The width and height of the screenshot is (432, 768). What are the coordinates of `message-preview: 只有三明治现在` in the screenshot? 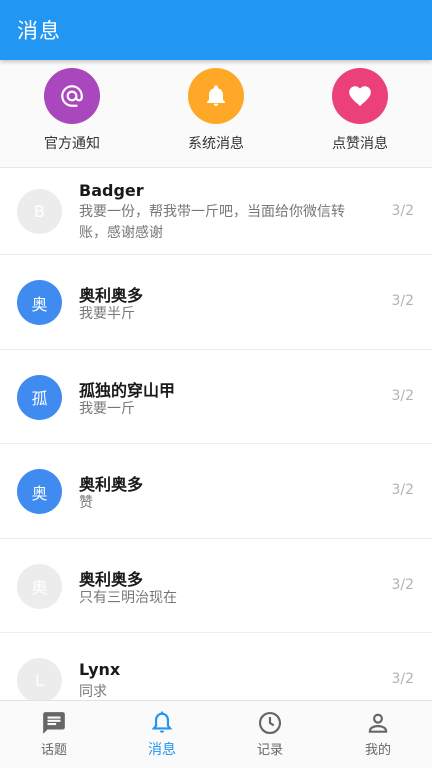 It's located at (128, 597).